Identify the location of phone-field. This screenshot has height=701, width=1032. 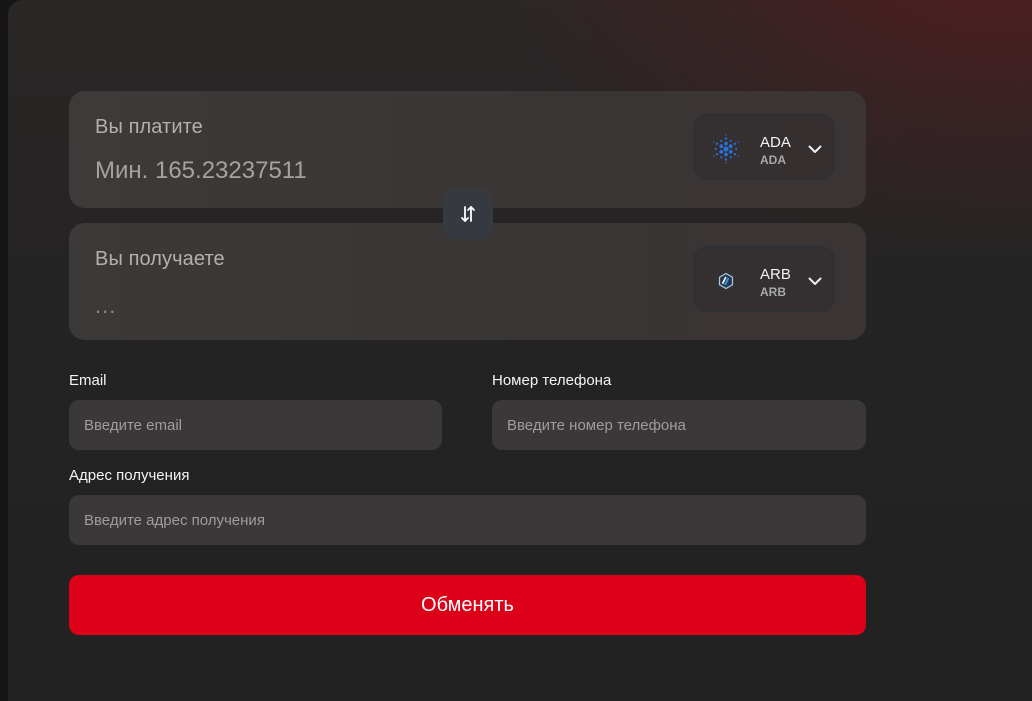
(679, 425).